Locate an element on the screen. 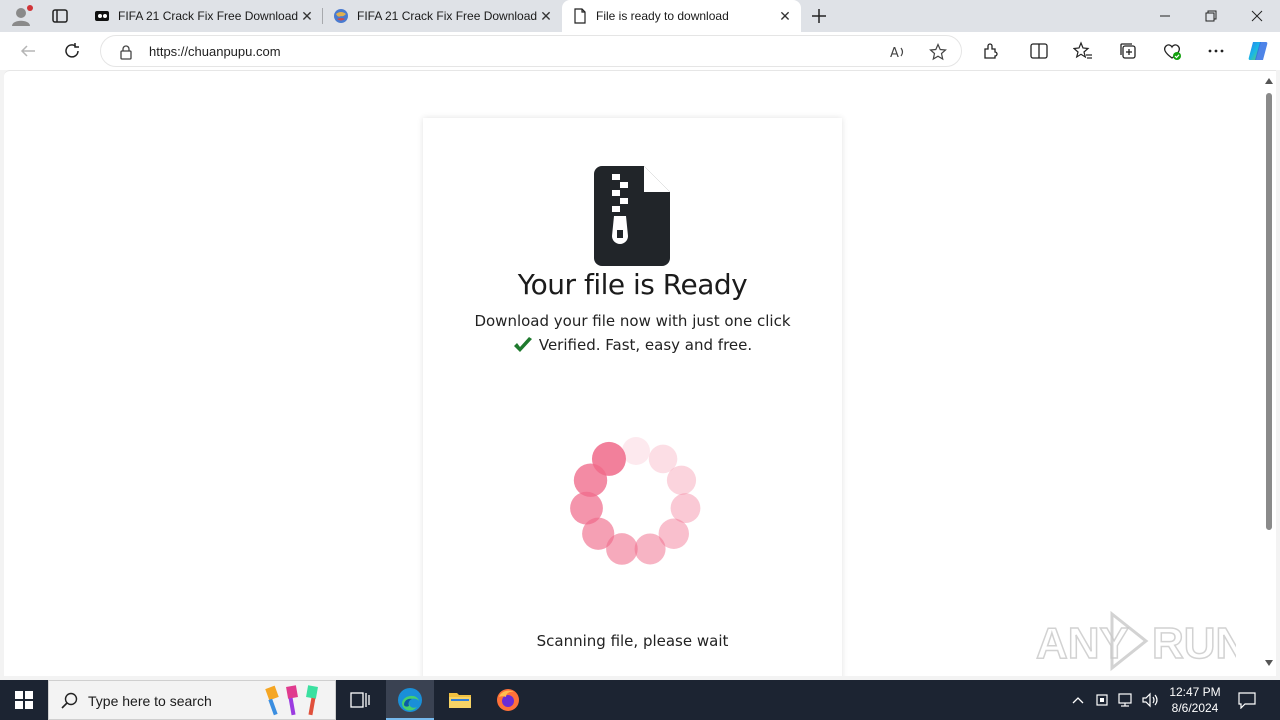  windows-taskbar: Type here to search 12:47 PM 8/6/2024 is located at coordinates (640, 700).